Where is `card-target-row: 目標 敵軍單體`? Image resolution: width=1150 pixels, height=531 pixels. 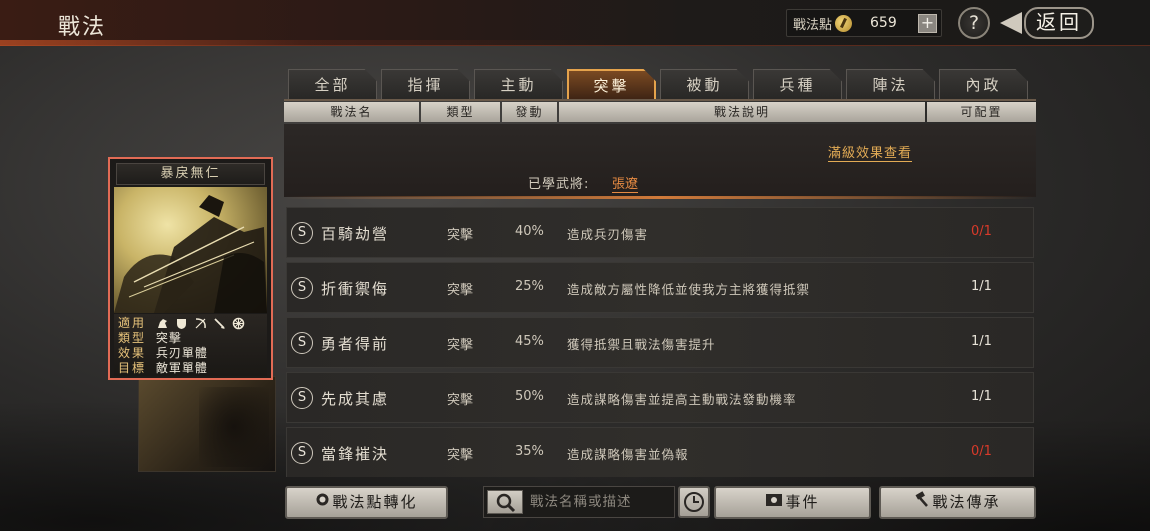
card-target-row: 目標 敵軍單體 is located at coordinates (163, 368).